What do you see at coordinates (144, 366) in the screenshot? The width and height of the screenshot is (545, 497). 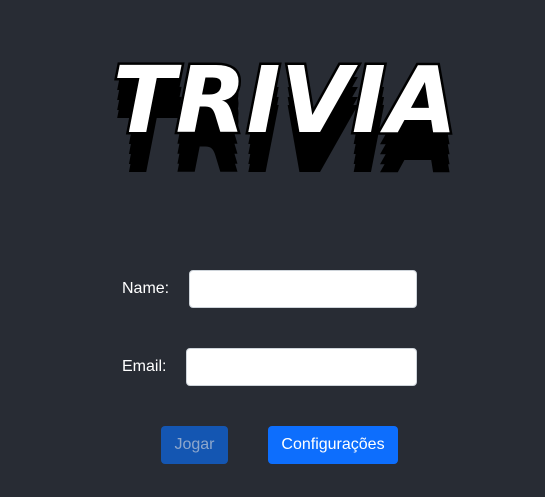 I see `email-label: Email:` at bounding box center [144, 366].